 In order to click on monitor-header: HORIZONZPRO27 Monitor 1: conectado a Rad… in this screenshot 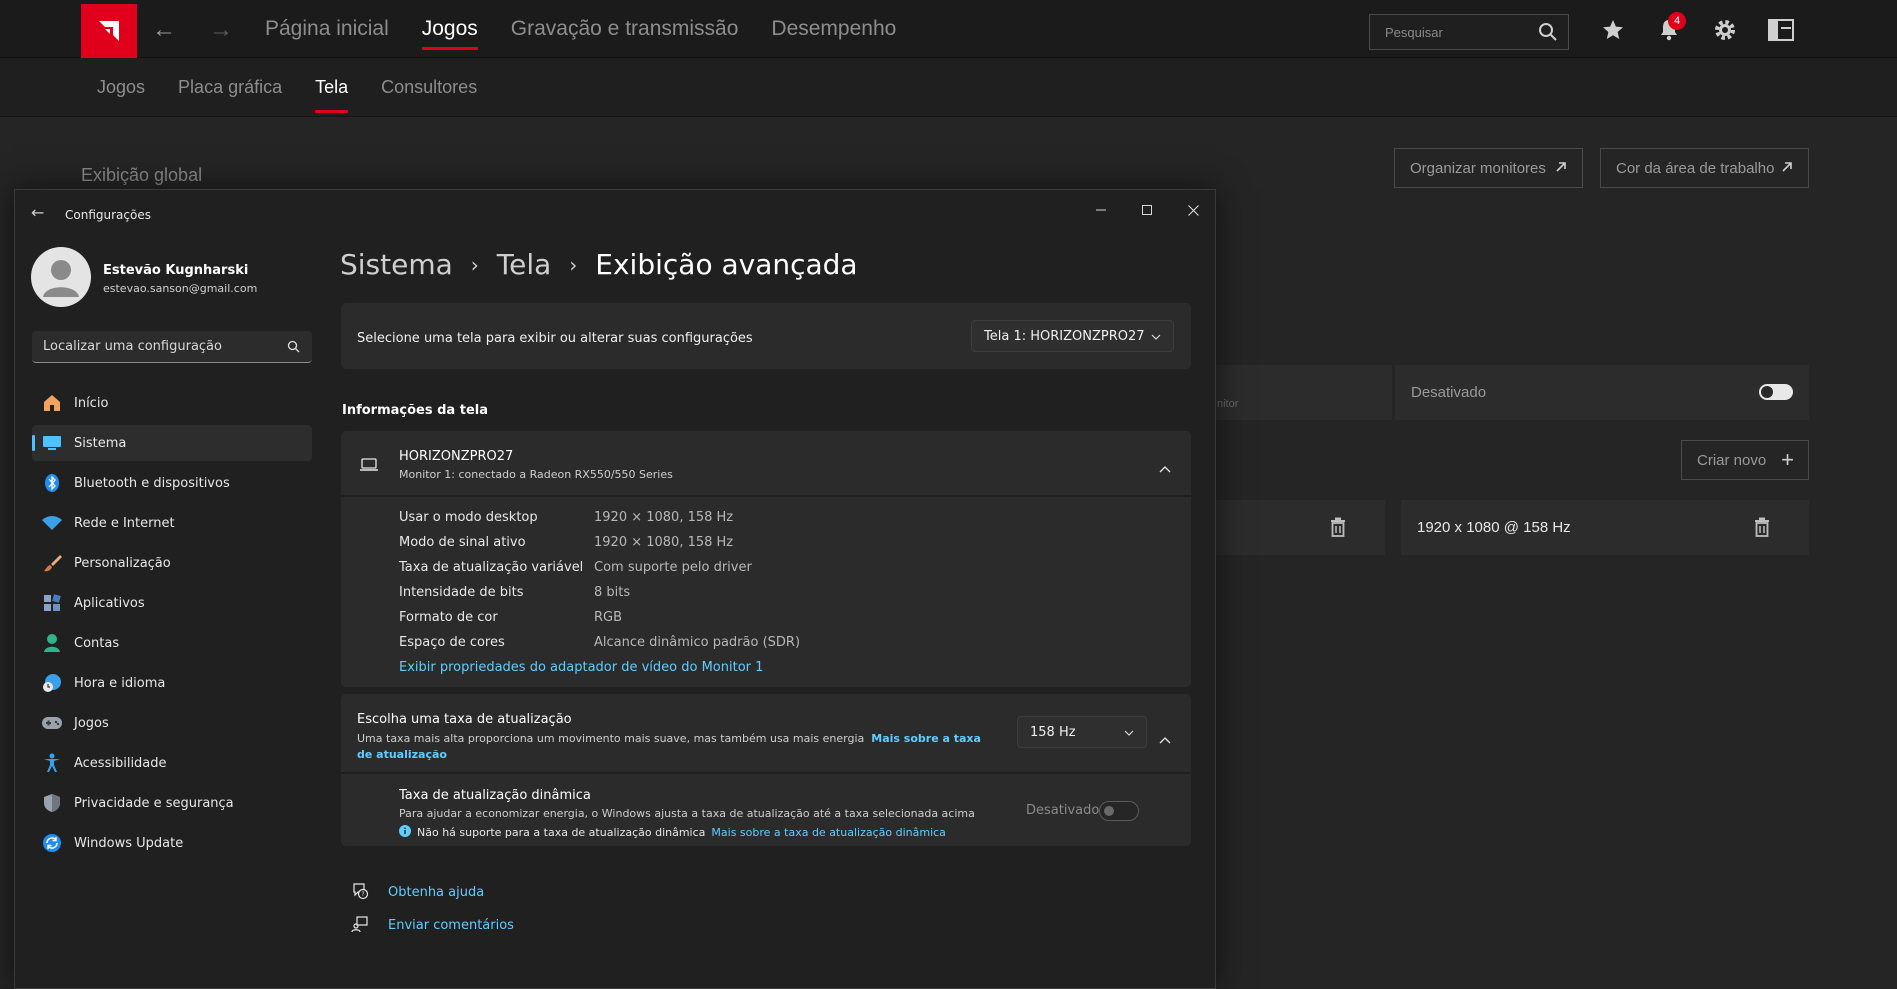, I will do `click(766, 463)`.